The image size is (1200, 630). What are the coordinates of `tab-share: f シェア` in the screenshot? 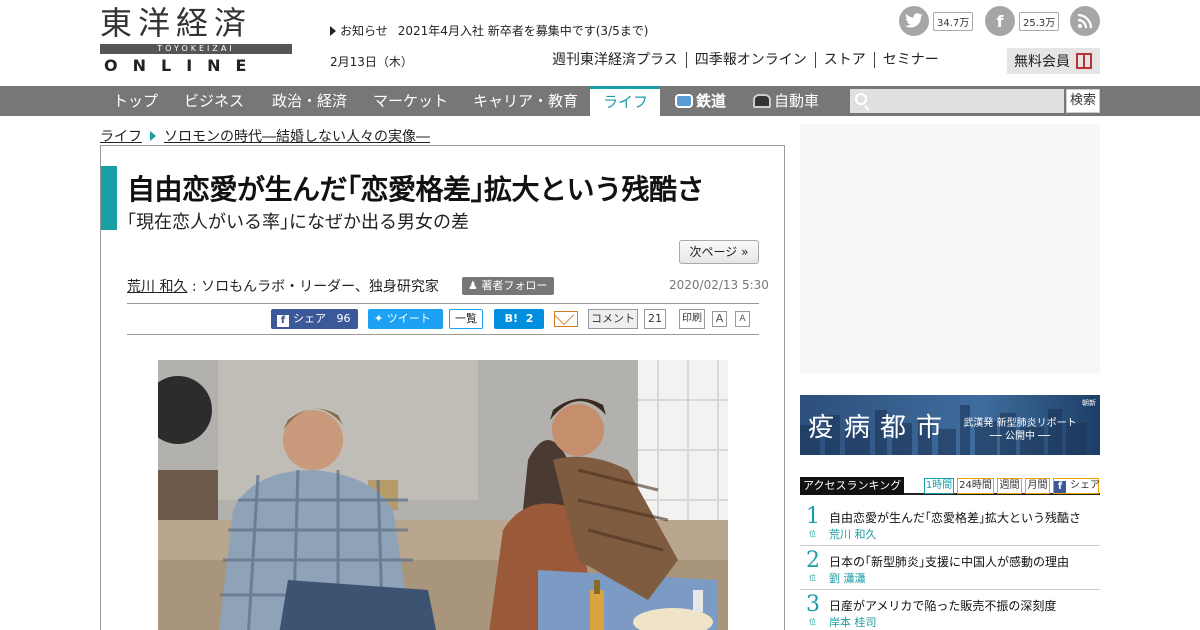 It's located at (1076, 486).